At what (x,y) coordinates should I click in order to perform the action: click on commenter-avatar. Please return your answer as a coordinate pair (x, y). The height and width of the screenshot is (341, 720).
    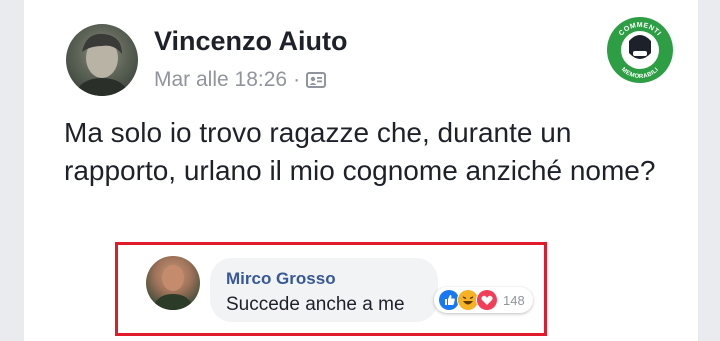
    Looking at the image, I should click on (173, 283).